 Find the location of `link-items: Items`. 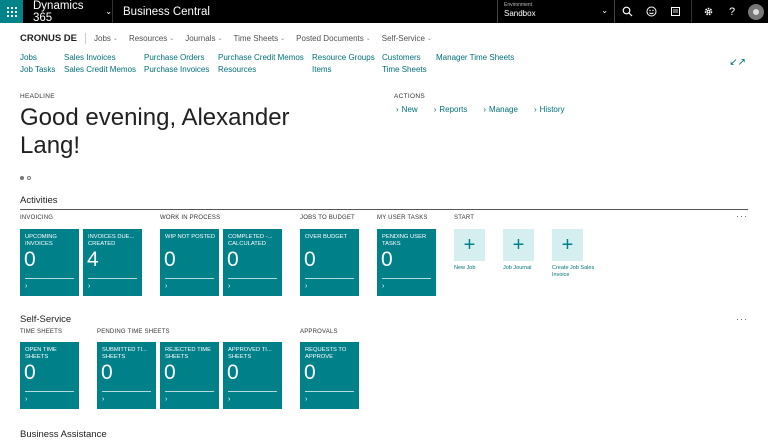

link-items: Items is located at coordinates (343, 70).